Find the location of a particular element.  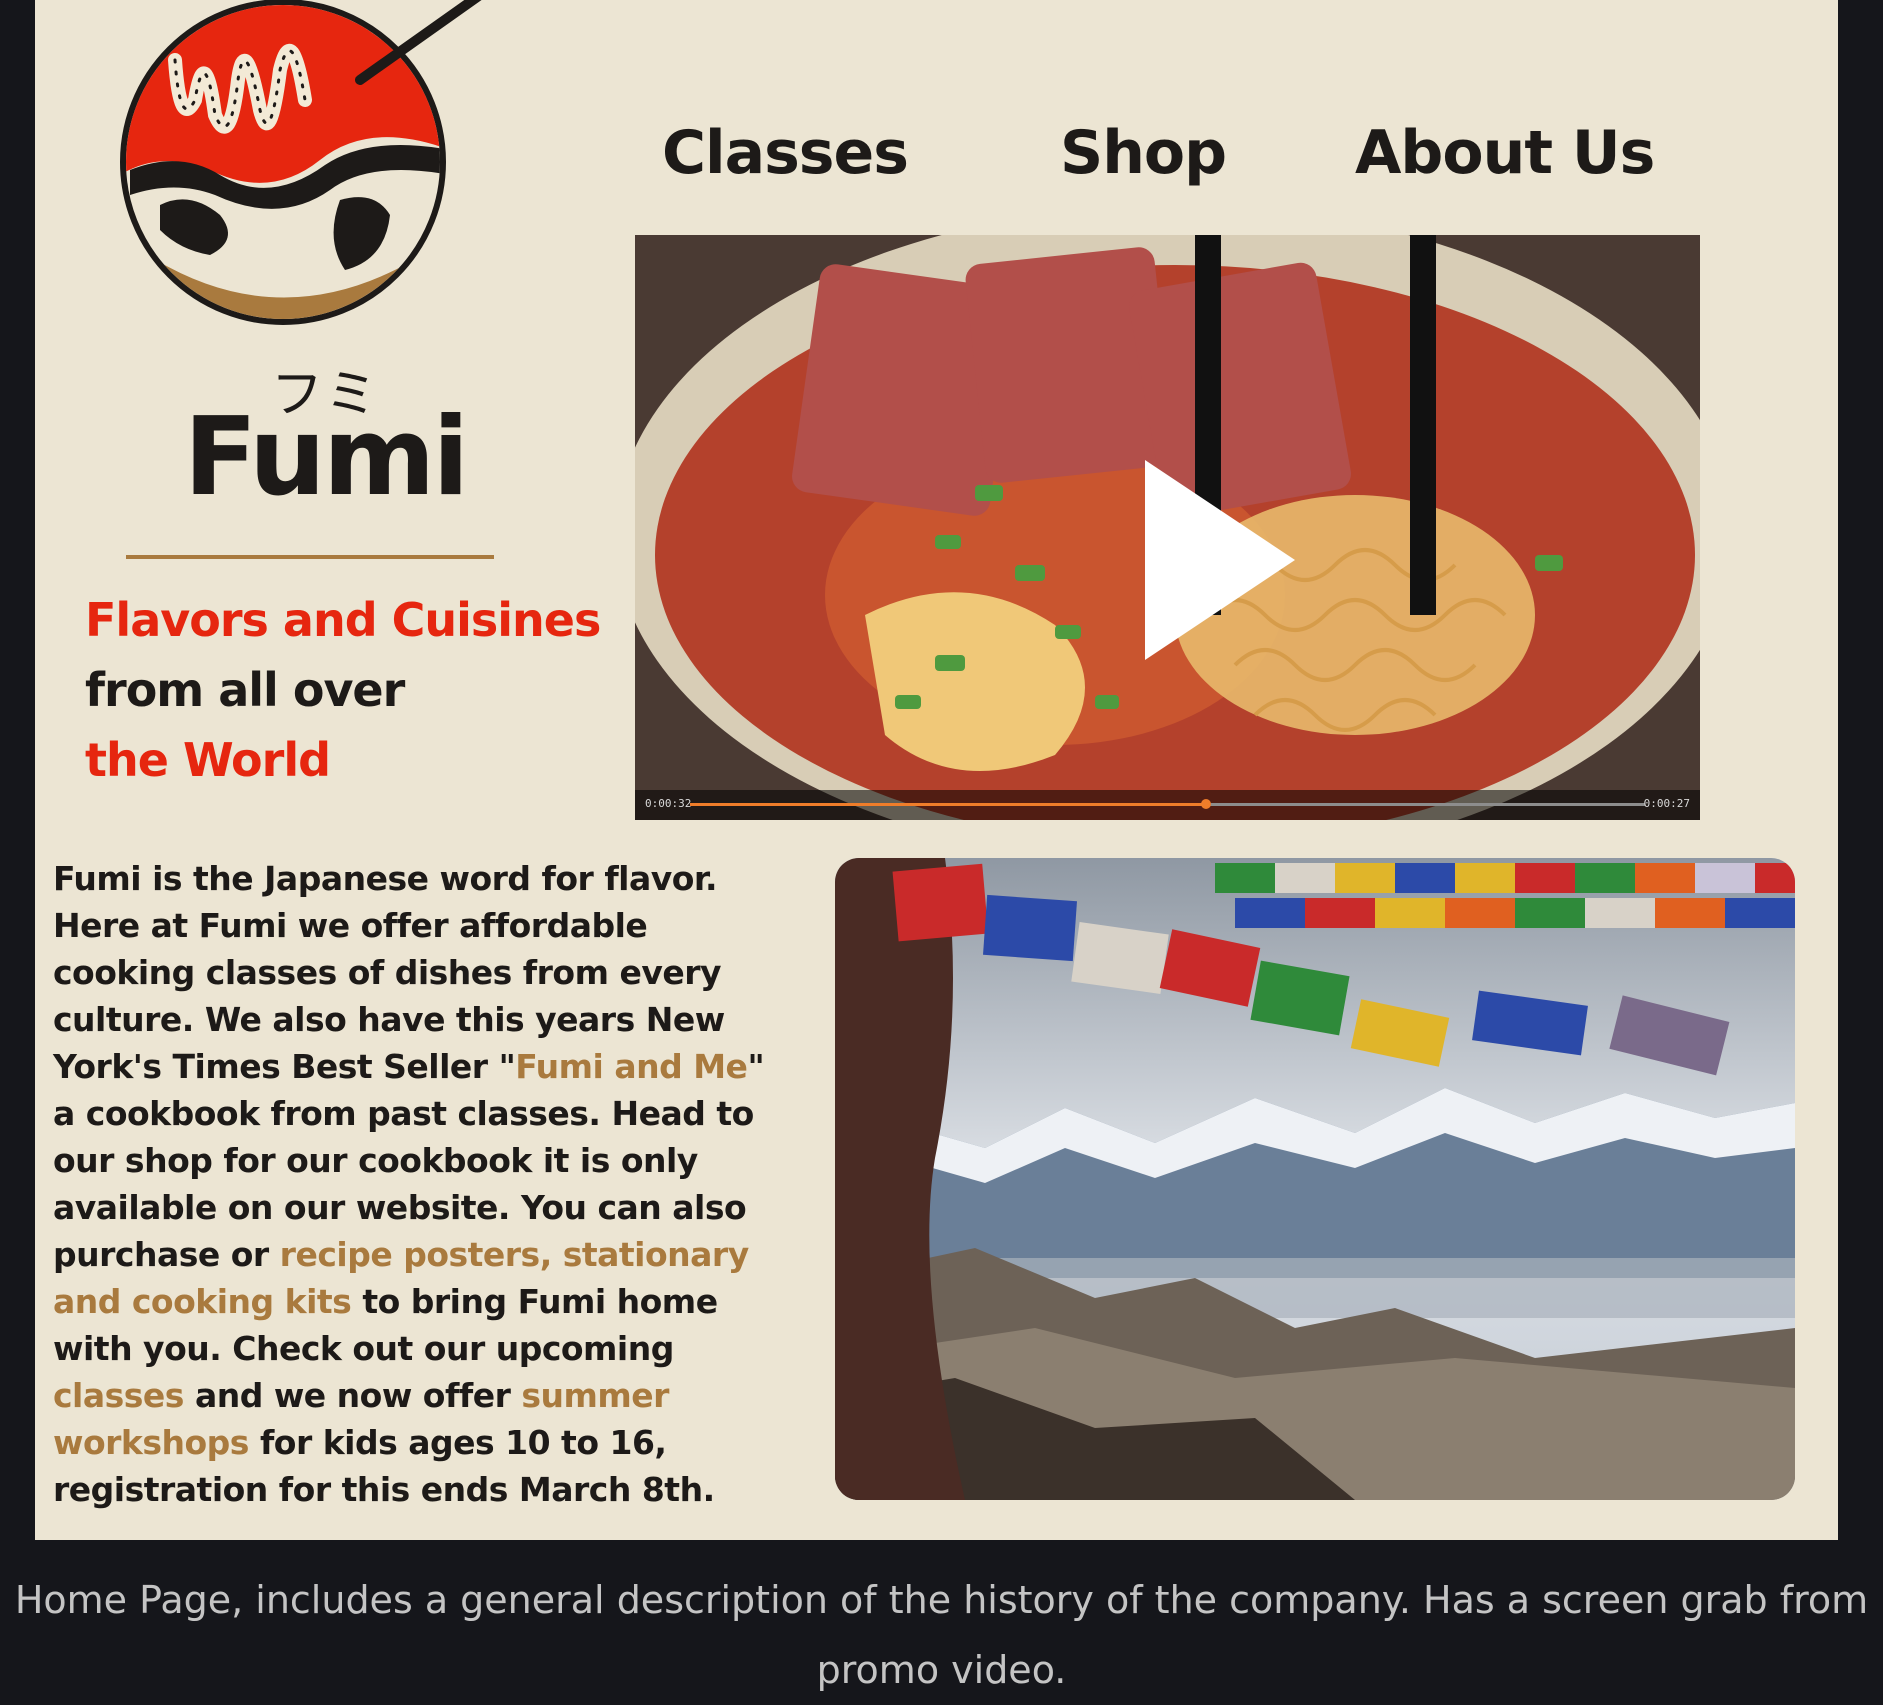

video-controls: 0:00:32 0:00:27 is located at coordinates (1167, 805).